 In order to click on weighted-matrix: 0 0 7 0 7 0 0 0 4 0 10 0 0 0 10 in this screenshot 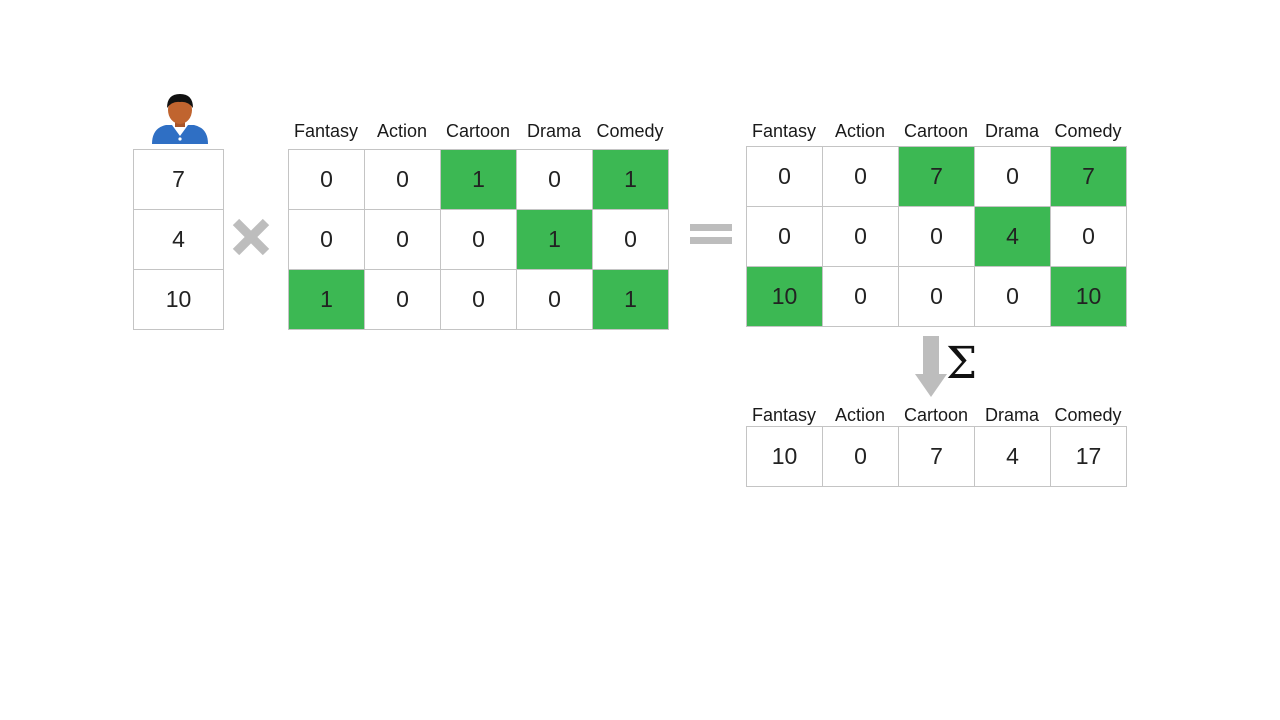, I will do `click(936, 236)`.